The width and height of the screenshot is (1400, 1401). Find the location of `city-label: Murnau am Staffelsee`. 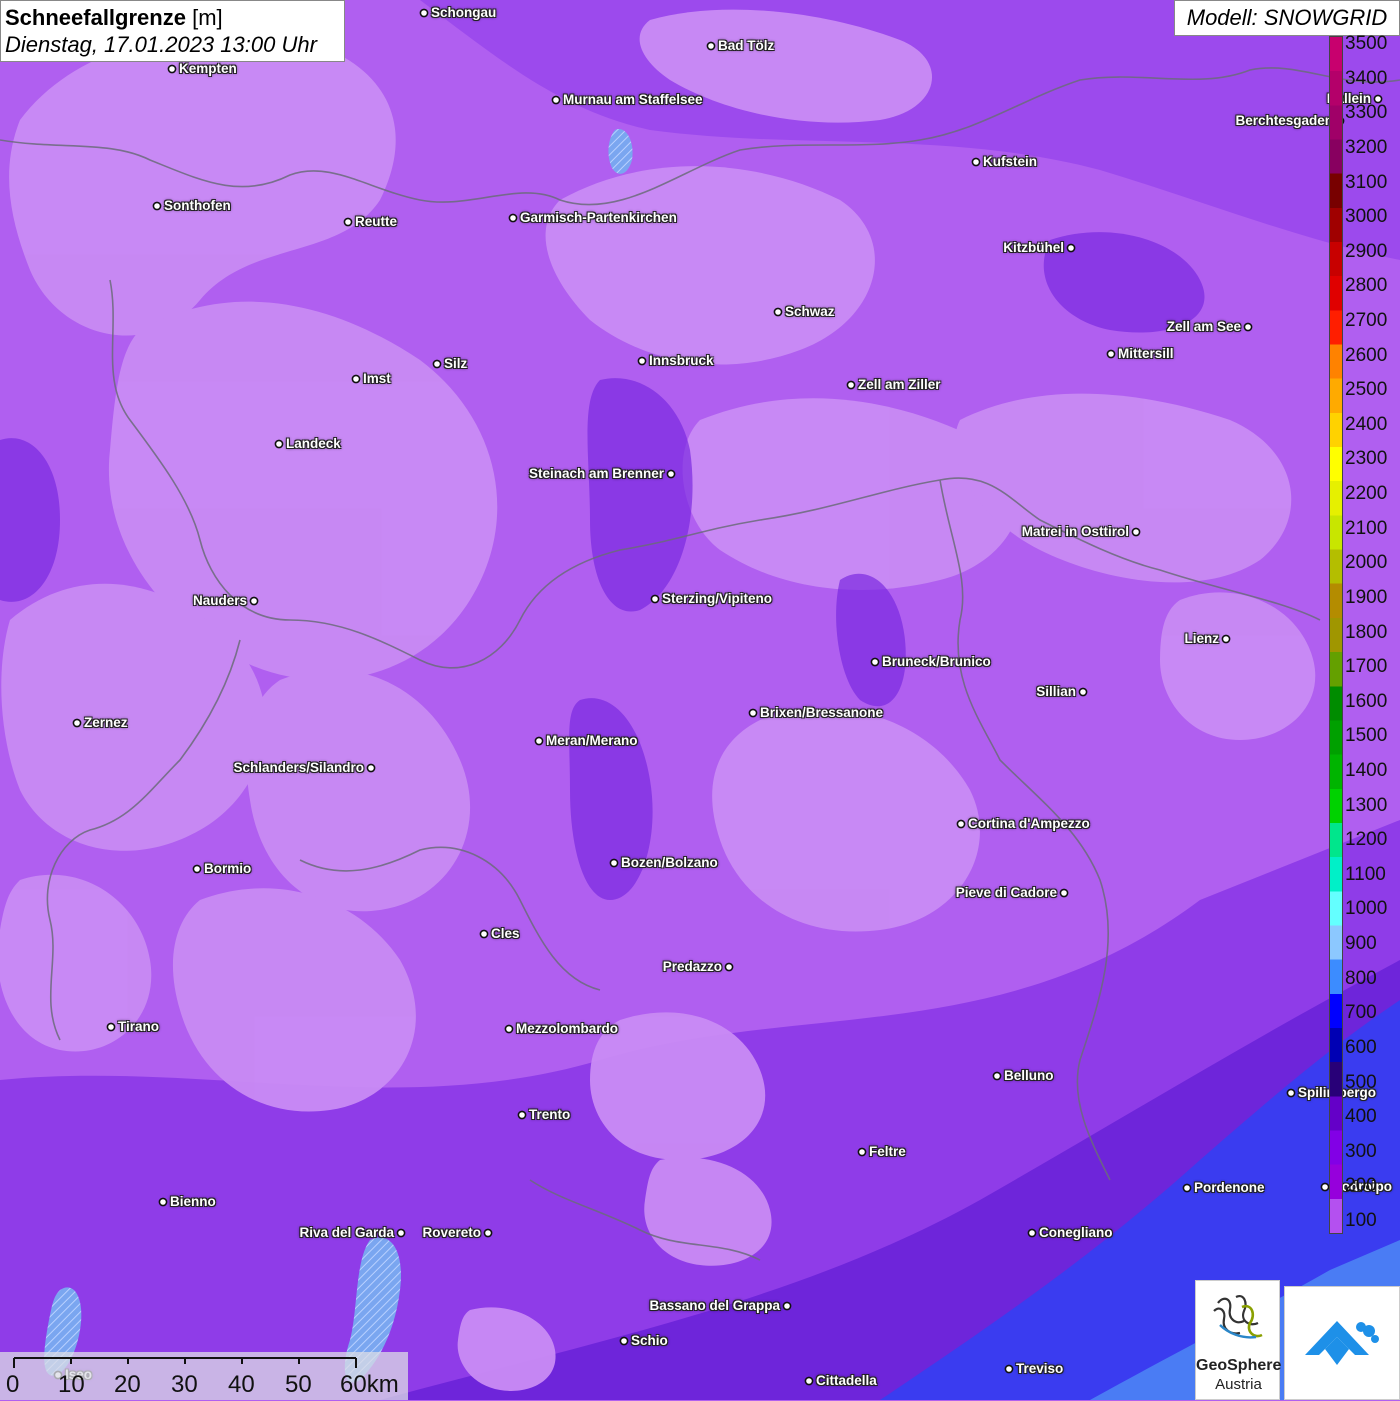

city-label: Murnau am Staffelsee is located at coordinates (633, 100).